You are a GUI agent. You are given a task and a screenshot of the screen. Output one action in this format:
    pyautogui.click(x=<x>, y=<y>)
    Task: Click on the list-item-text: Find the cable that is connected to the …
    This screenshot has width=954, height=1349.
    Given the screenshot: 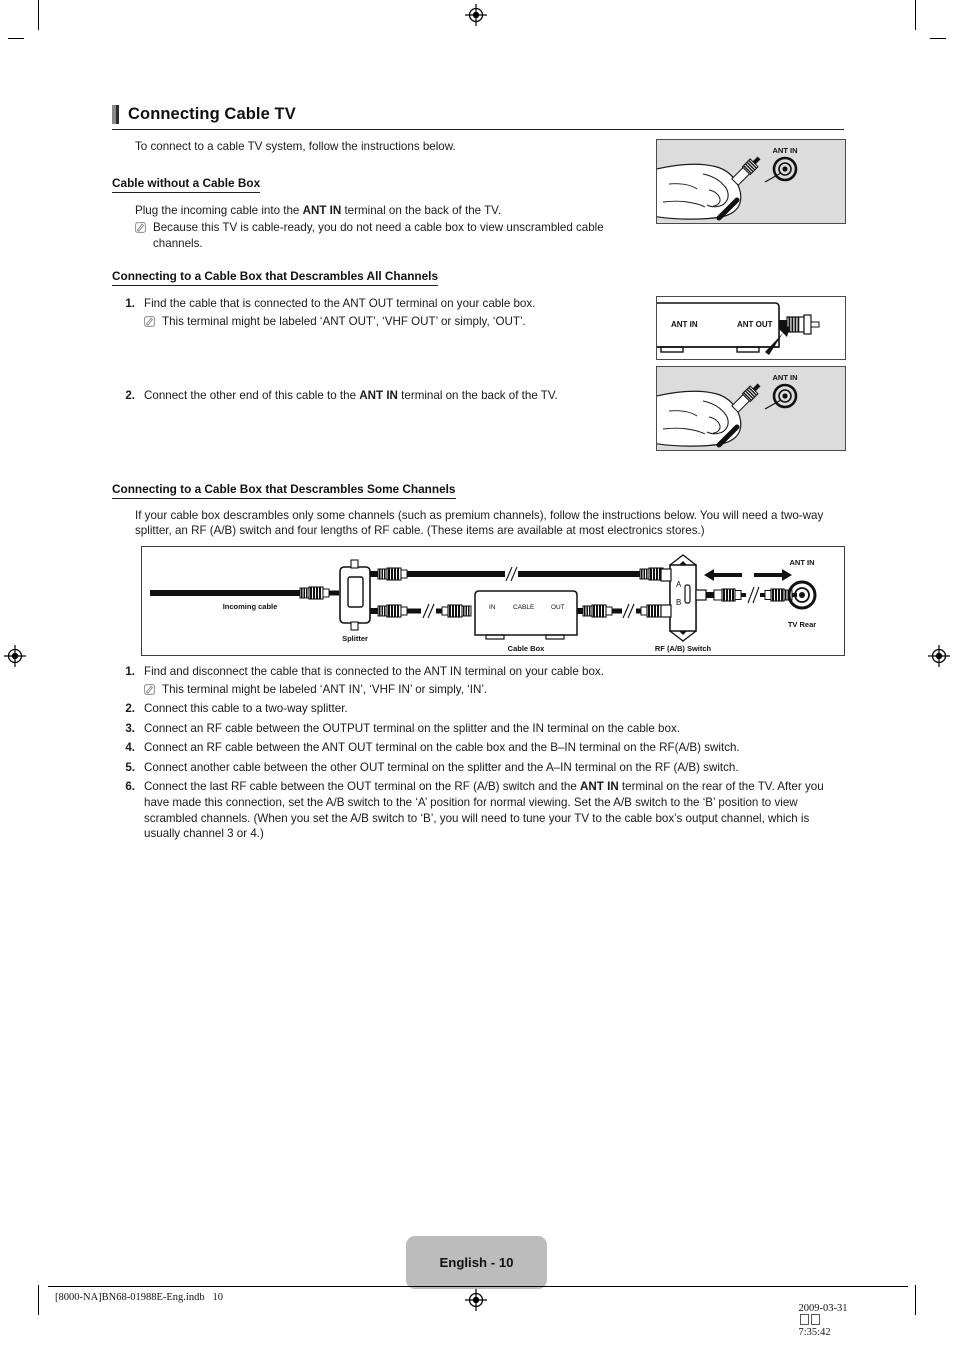 What is the action you would take?
    pyautogui.click(x=340, y=303)
    